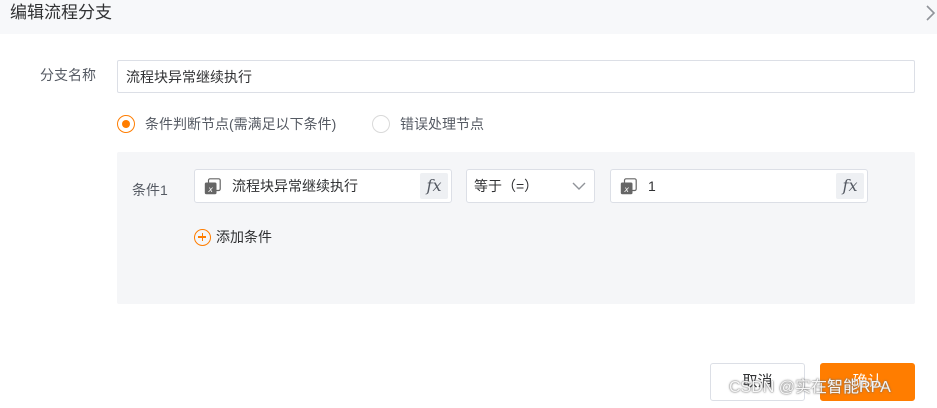 The height and width of the screenshot is (408, 937). What do you see at coordinates (850, 186) in the screenshot?
I see `fx-button-right: fx` at bounding box center [850, 186].